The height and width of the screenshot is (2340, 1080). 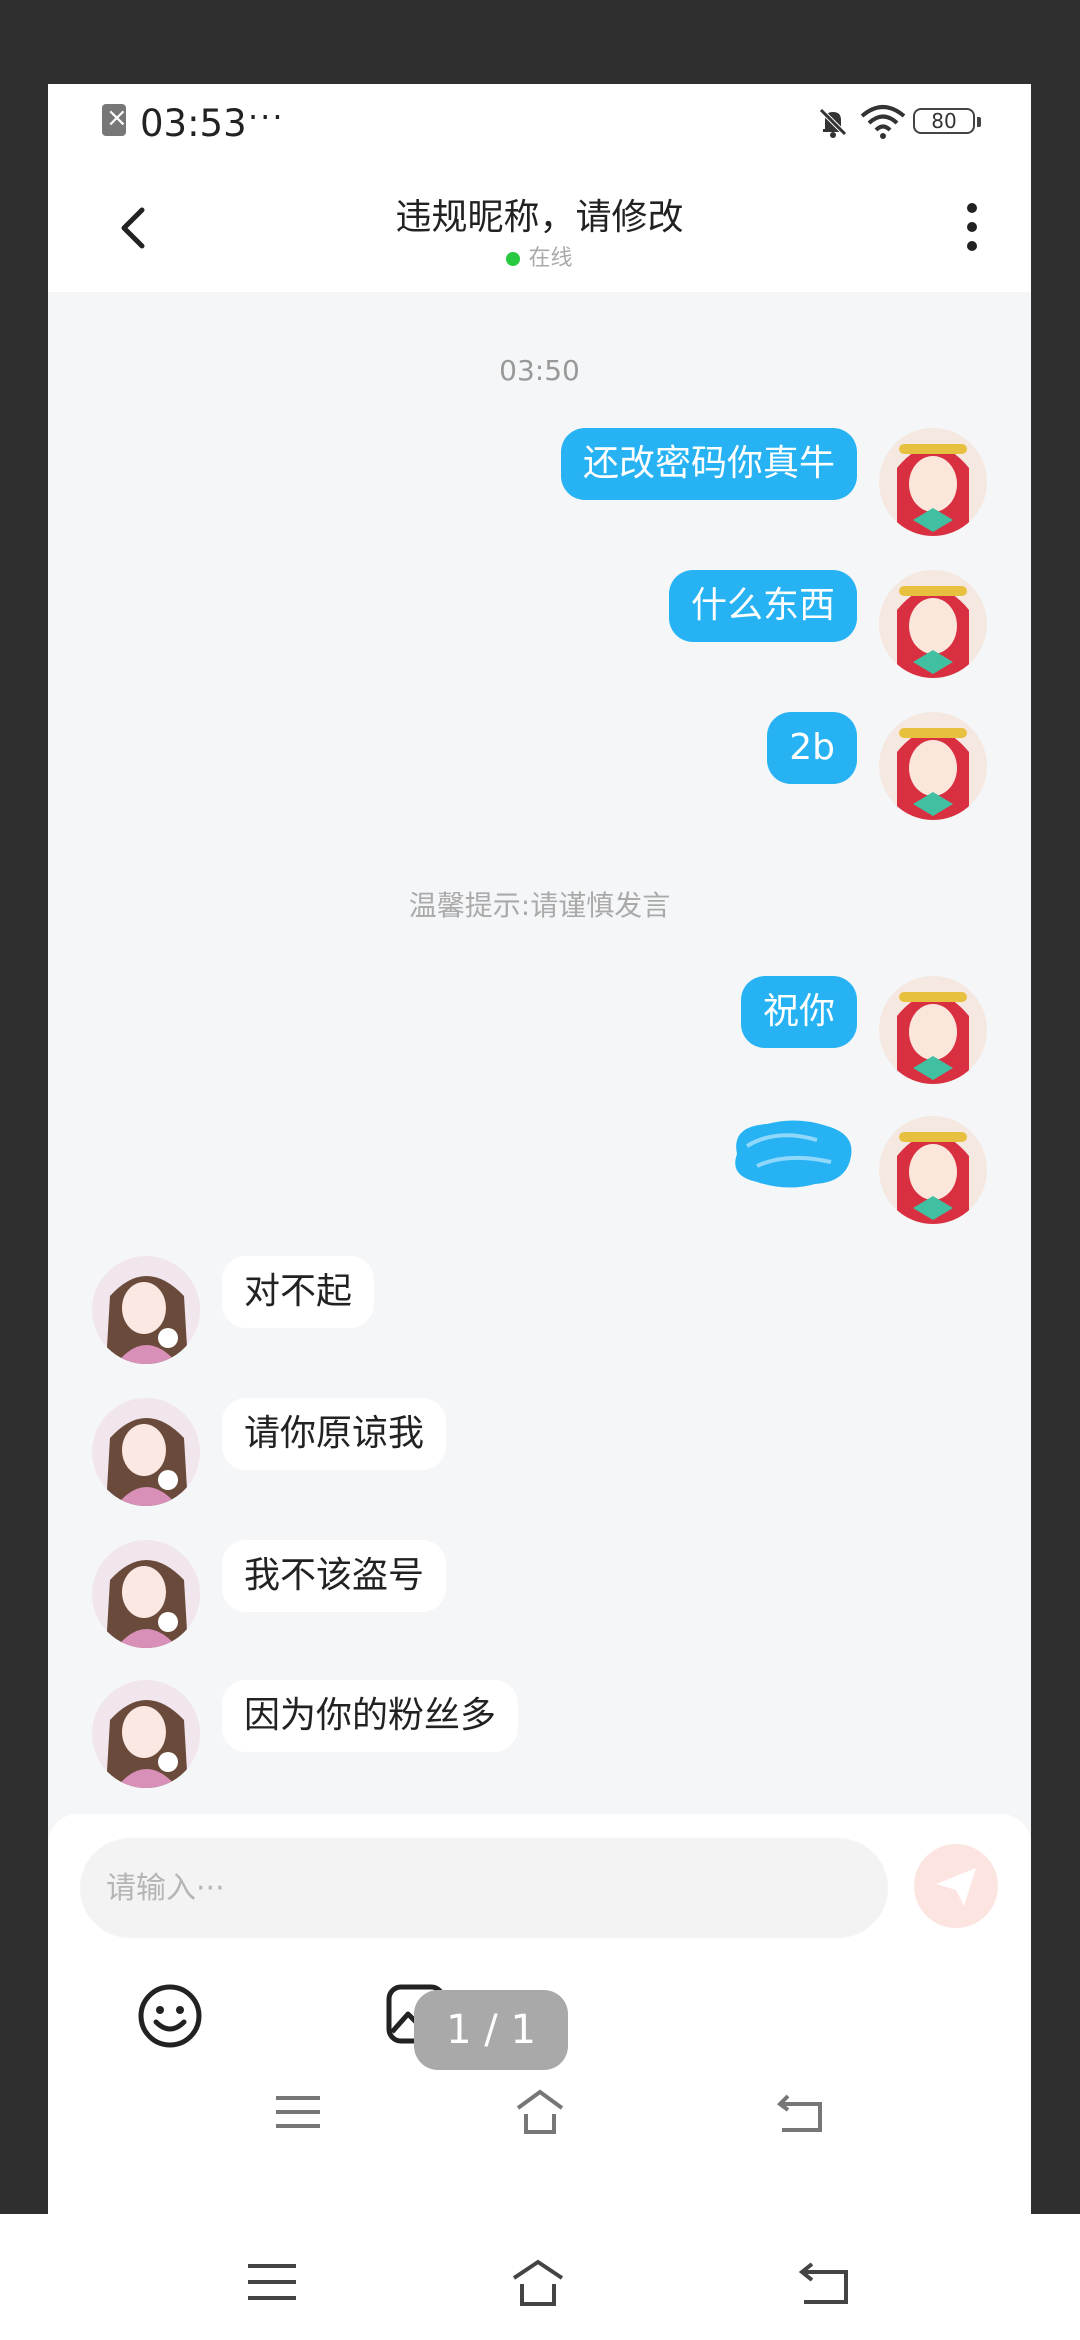 I want to click on send-icon, so click(x=956, y=1887).